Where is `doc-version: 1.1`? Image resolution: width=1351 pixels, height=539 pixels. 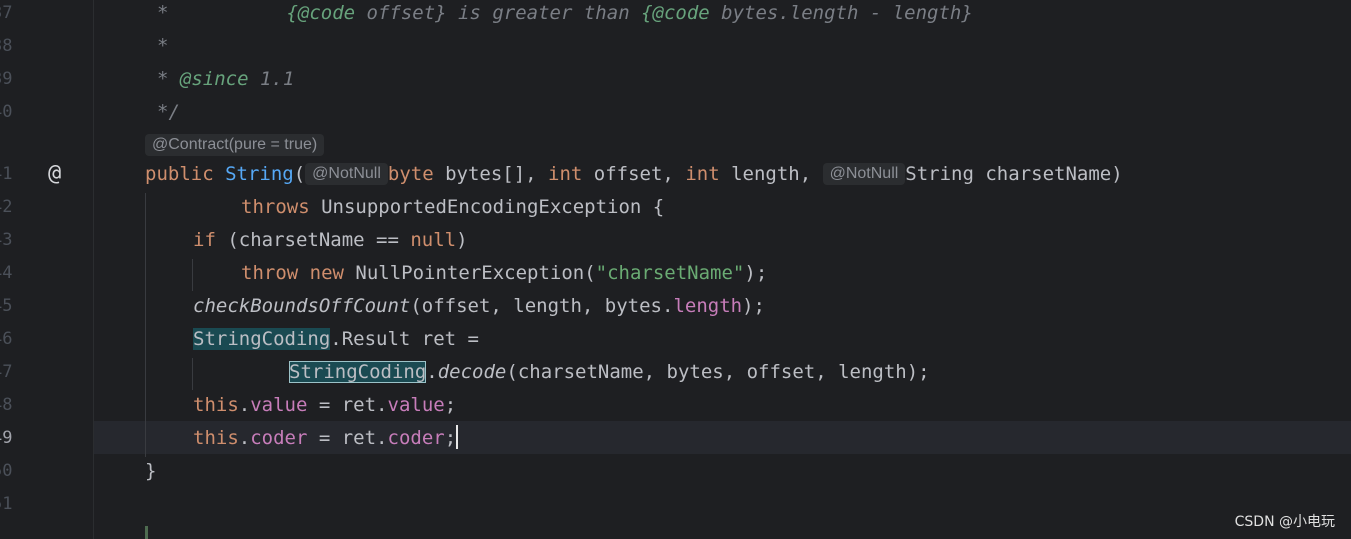 doc-version: 1.1 is located at coordinates (271, 79).